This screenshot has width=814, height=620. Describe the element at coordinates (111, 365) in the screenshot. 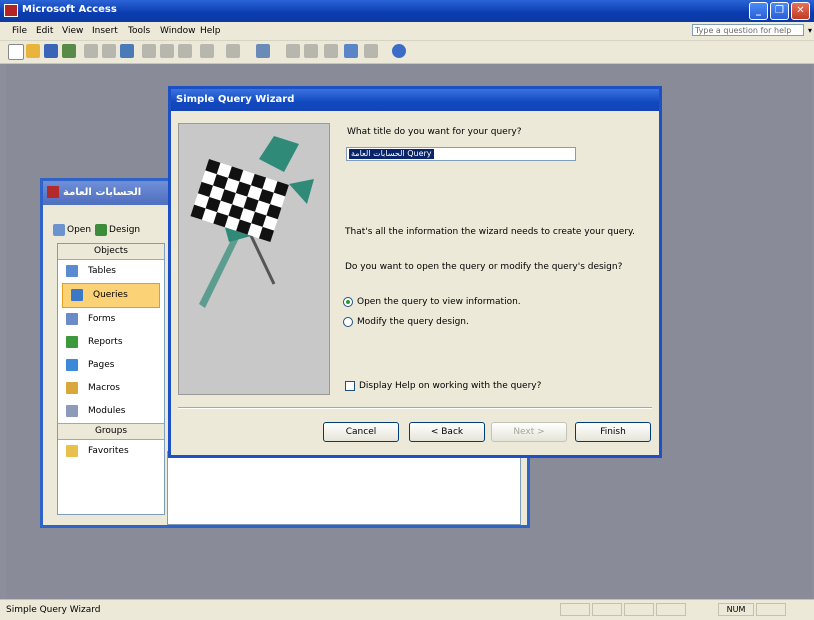

I see `object-pages: Pages` at that location.